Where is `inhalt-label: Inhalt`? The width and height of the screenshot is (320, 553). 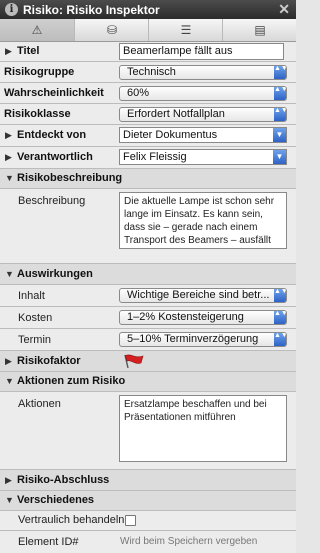
inhalt-label: Inhalt is located at coordinates (31, 296).